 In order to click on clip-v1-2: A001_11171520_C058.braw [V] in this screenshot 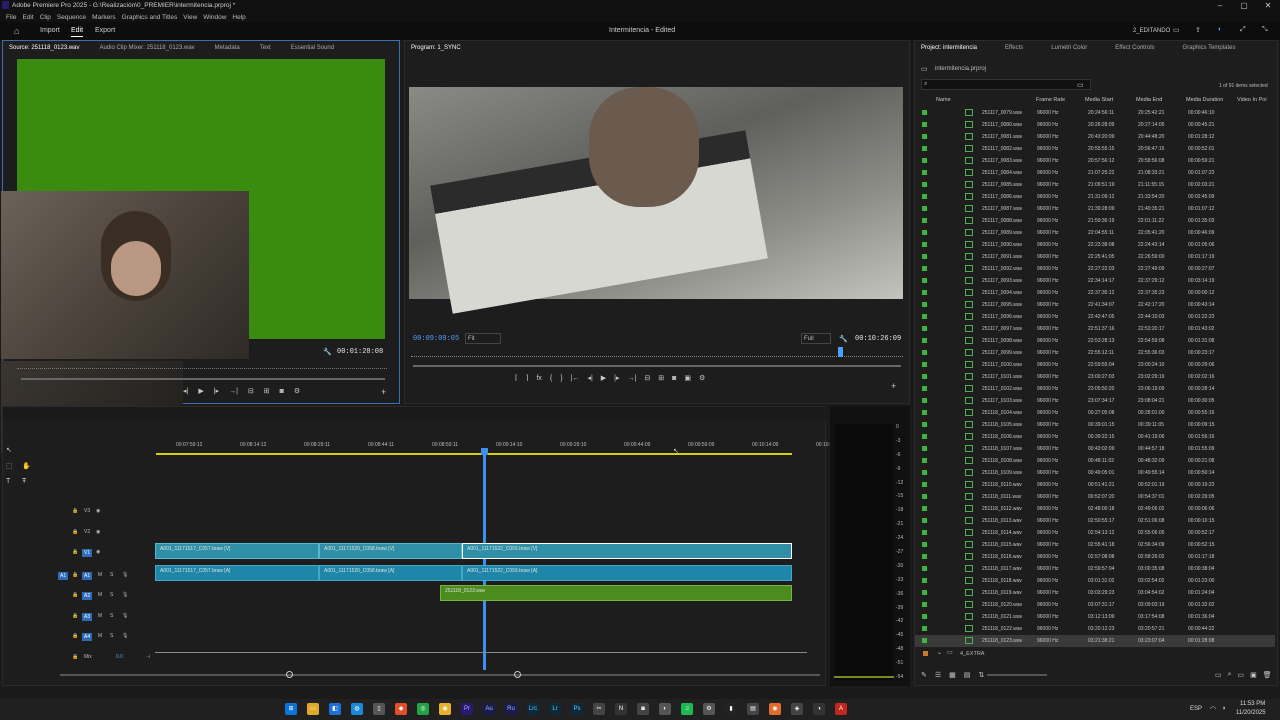, I will do `click(390, 551)`.